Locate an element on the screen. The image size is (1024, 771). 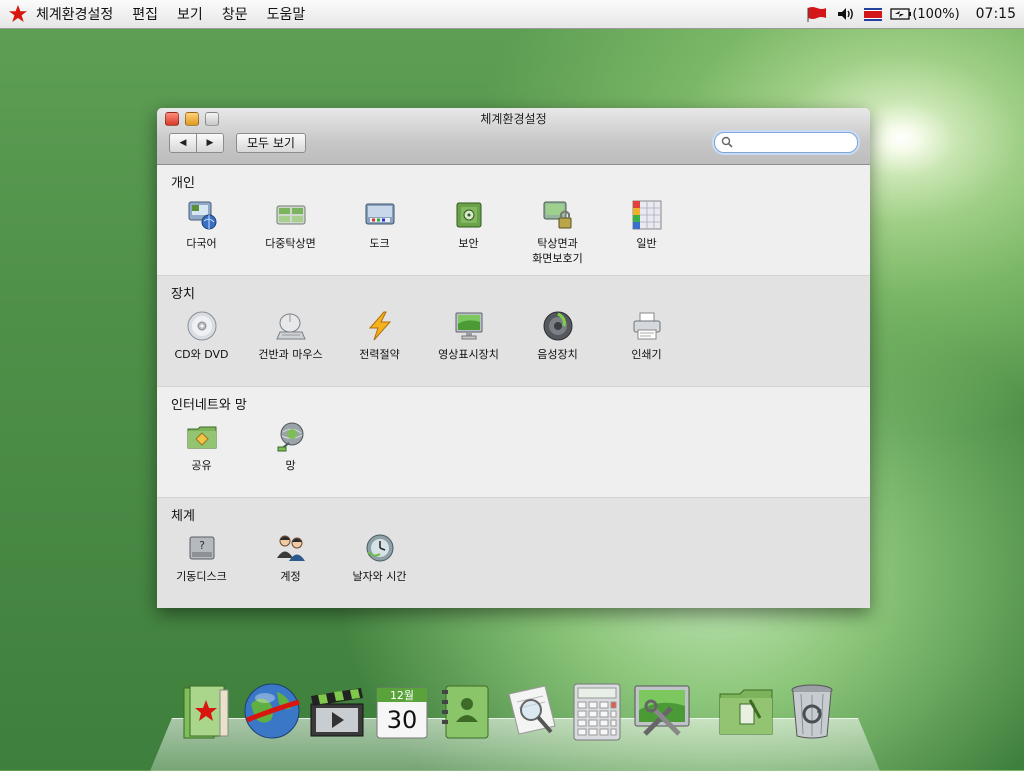
pref-printer: 인쇄기 is located at coordinates (646, 336).